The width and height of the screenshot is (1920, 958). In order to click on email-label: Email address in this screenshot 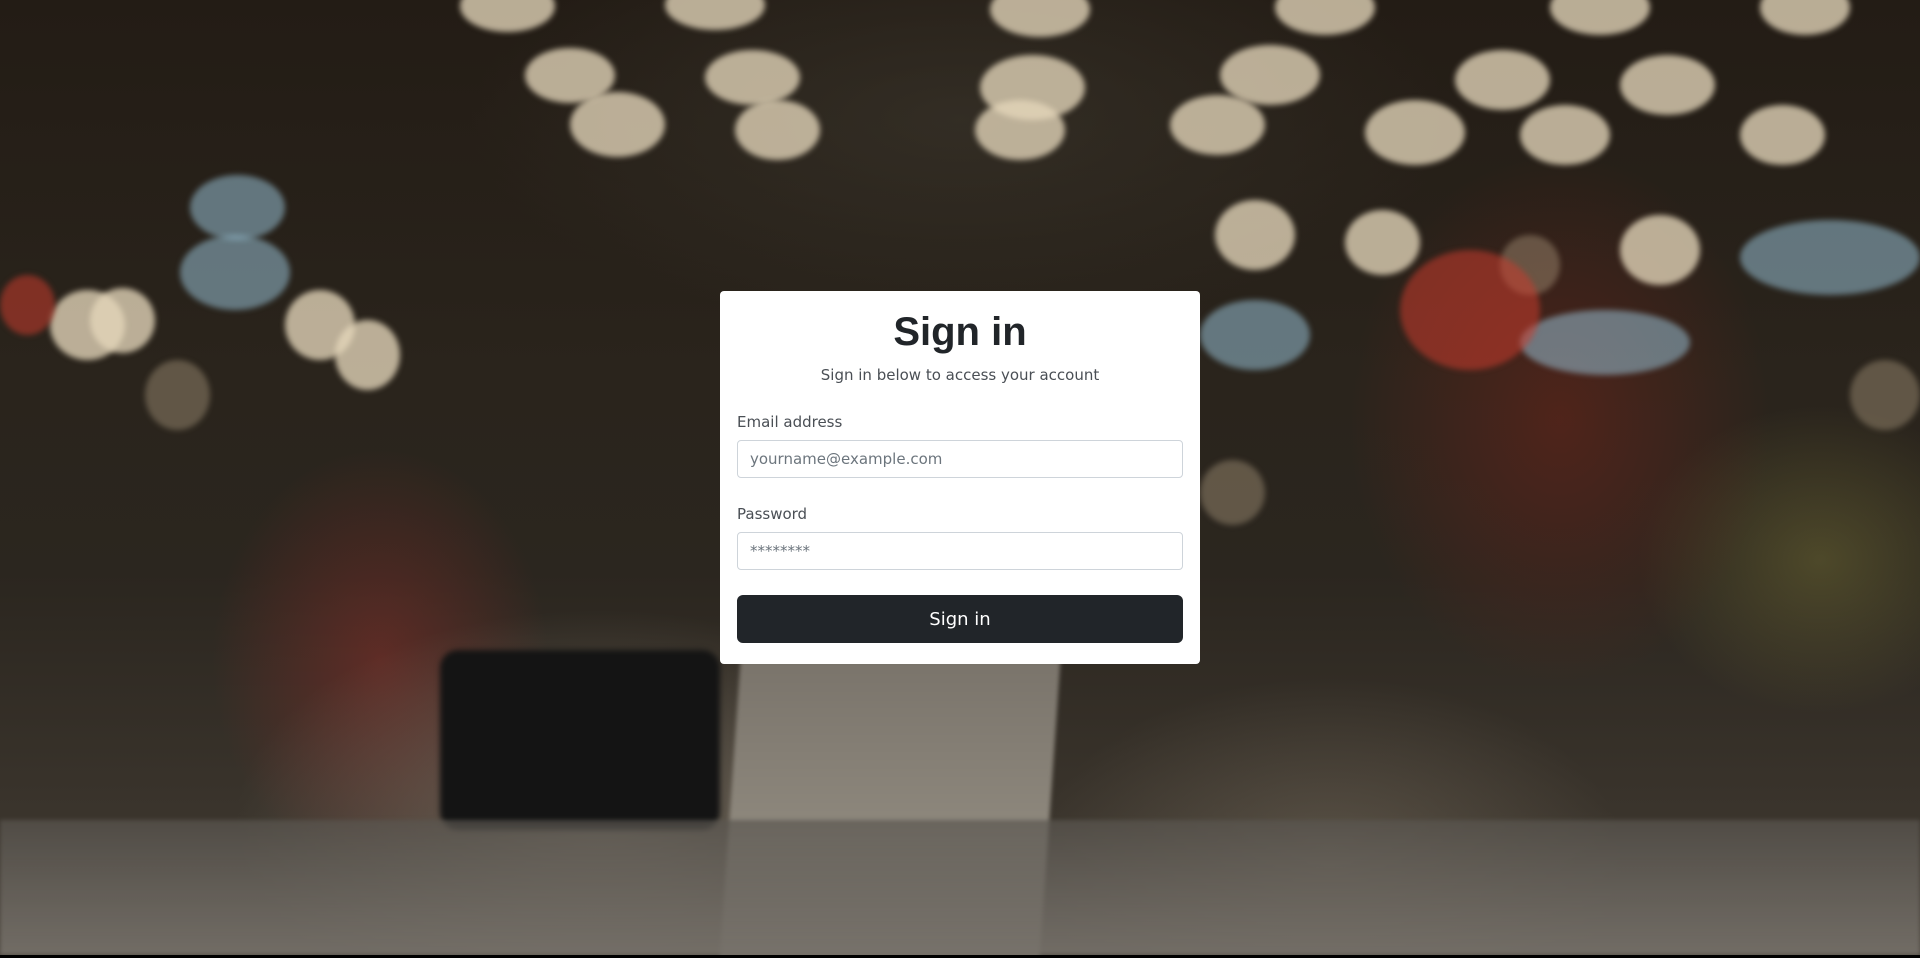, I will do `click(790, 422)`.